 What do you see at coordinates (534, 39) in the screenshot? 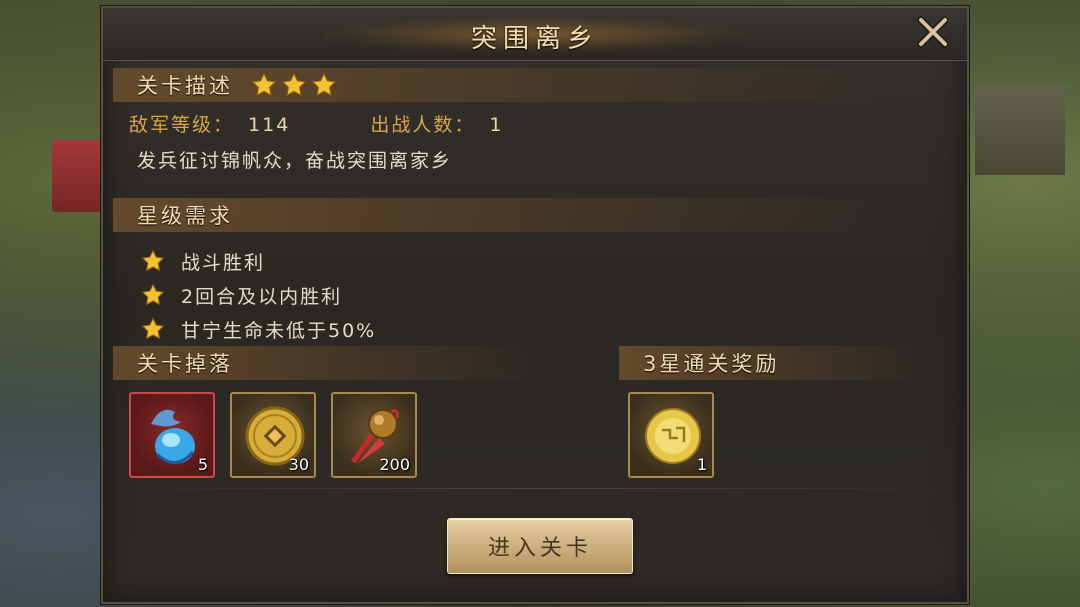
I see `dialog-title: 突围离乡` at bounding box center [534, 39].